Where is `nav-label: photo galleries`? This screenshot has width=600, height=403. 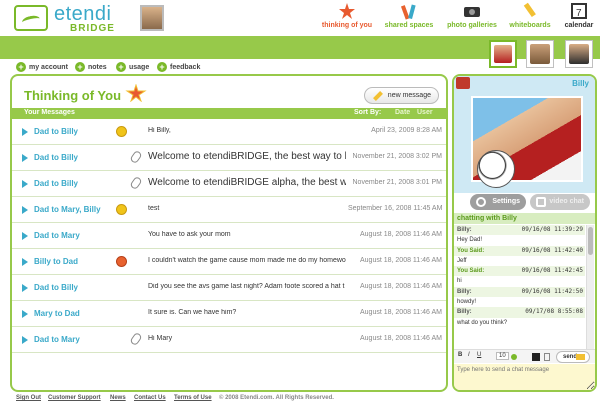
nav-label: photo galleries is located at coordinates (472, 25).